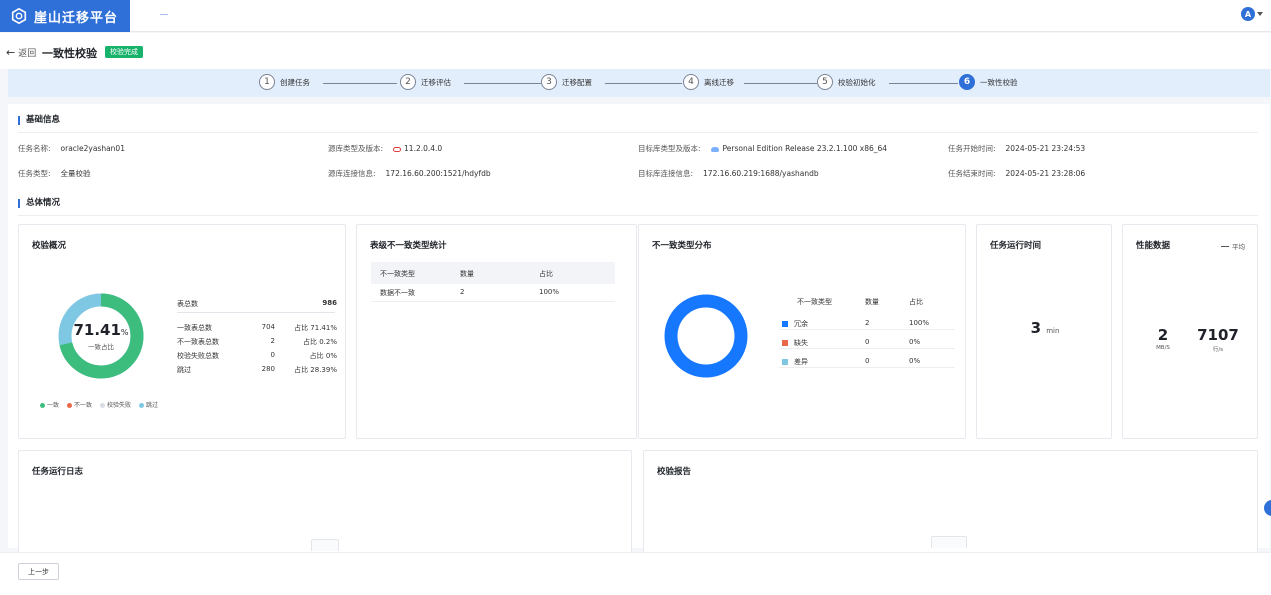  I want to click on stats-ratio: 占比 0%, so click(323, 356).